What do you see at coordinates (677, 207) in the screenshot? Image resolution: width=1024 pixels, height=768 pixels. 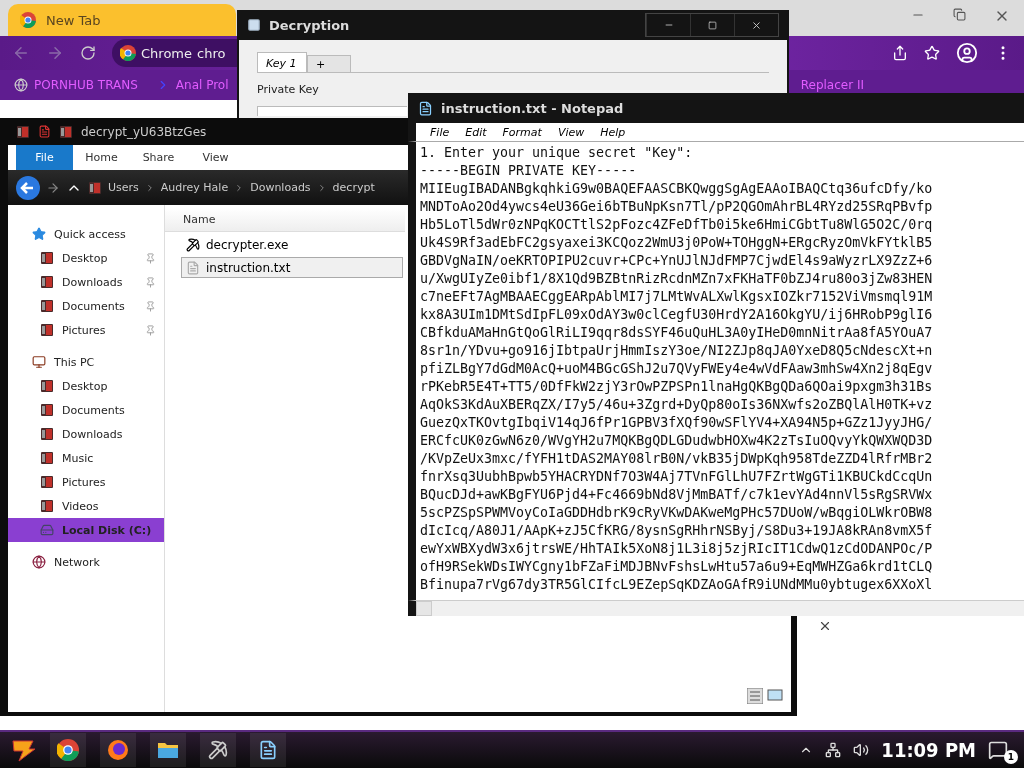 I see `text-line: MNDToAo2Od4ywcs4eU36Gei6bTBuNpKsn7Tl/pP2QGOmAhrBL4RYzd25SRqPBvfp` at bounding box center [677, 207].